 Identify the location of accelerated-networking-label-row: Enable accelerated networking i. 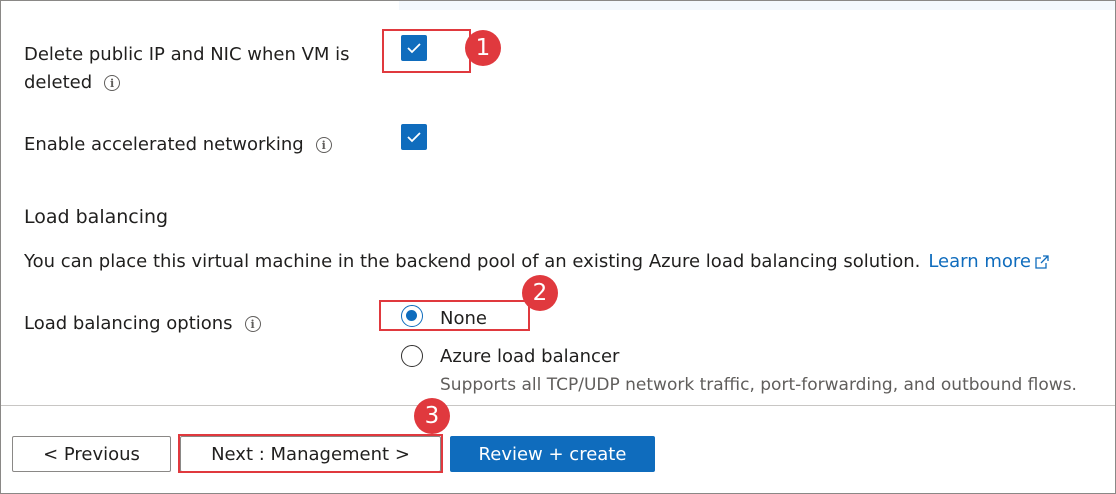
(178, 145).